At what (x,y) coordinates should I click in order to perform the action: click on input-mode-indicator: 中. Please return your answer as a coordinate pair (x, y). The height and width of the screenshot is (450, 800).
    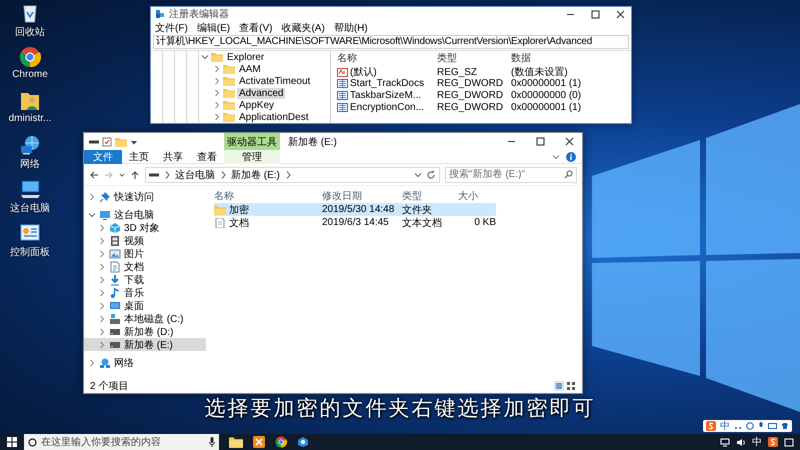
    Looking at the image, I should click on (757, 442).